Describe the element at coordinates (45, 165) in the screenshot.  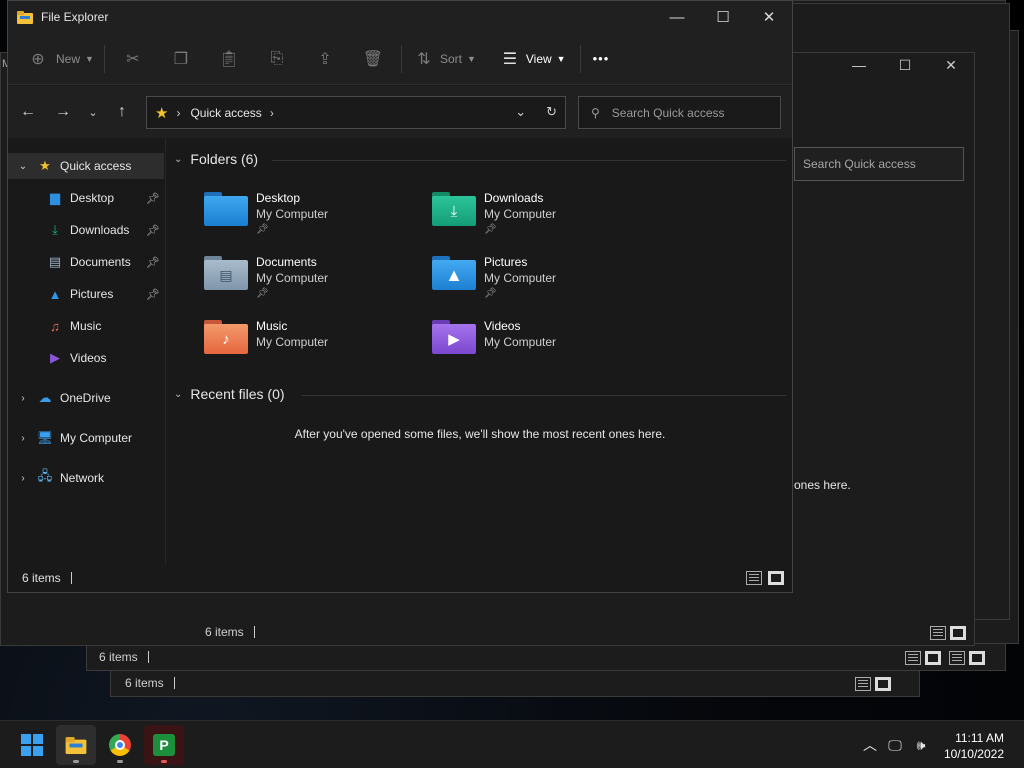
I see `star-icon: ★` at that location.